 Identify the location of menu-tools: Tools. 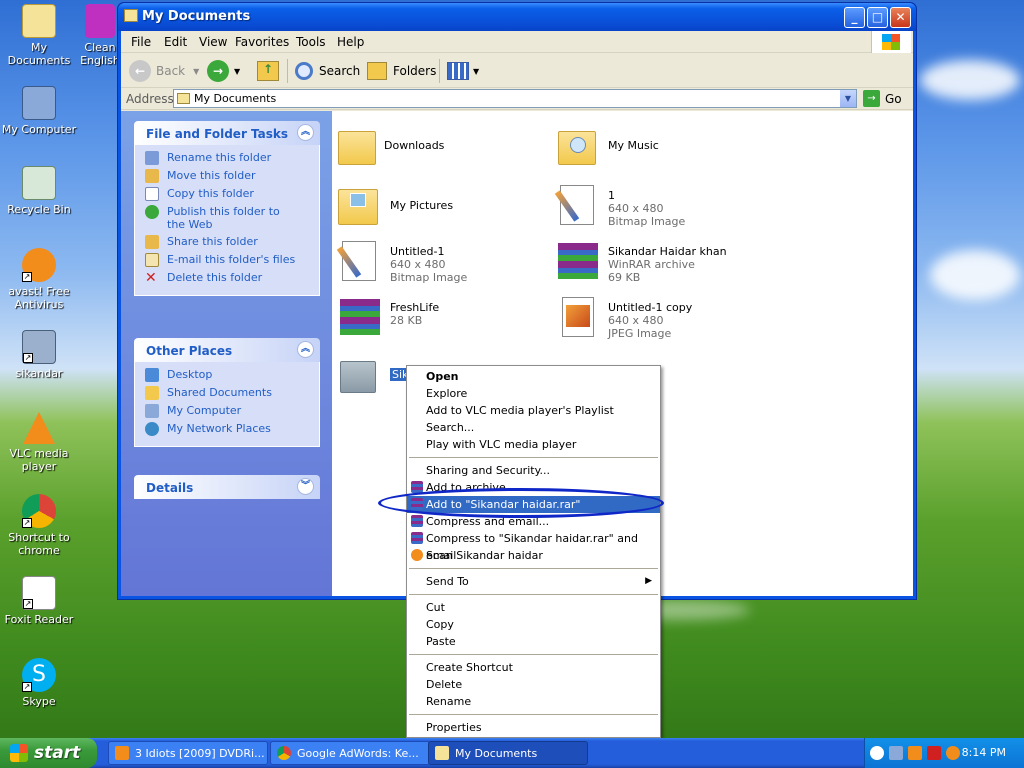
(311, 42).